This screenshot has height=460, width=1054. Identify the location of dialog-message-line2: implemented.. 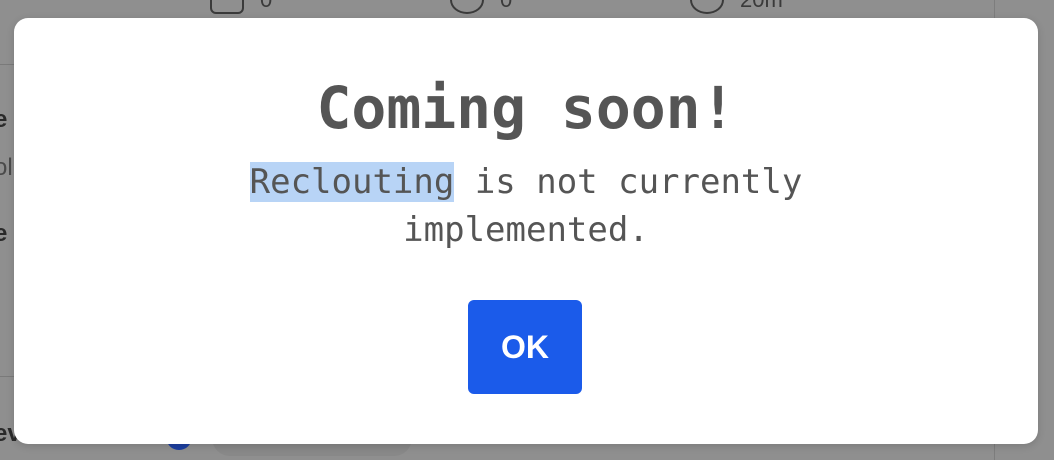
(526, 230).